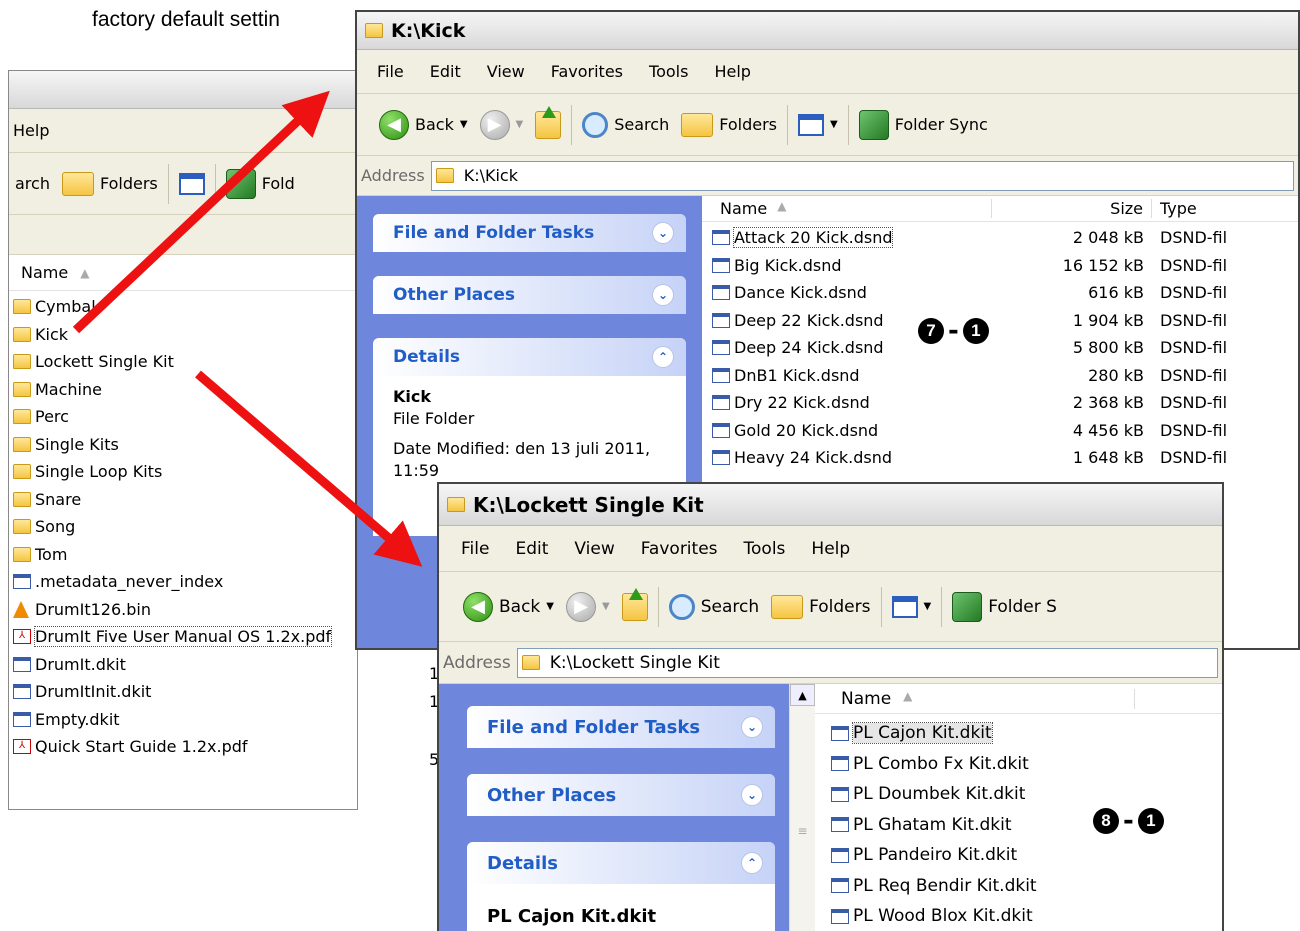 The height and width of the screenshot is (931, 1300). I want to click on address-input: K:\Lockett Single Kit, so click(867, 662).